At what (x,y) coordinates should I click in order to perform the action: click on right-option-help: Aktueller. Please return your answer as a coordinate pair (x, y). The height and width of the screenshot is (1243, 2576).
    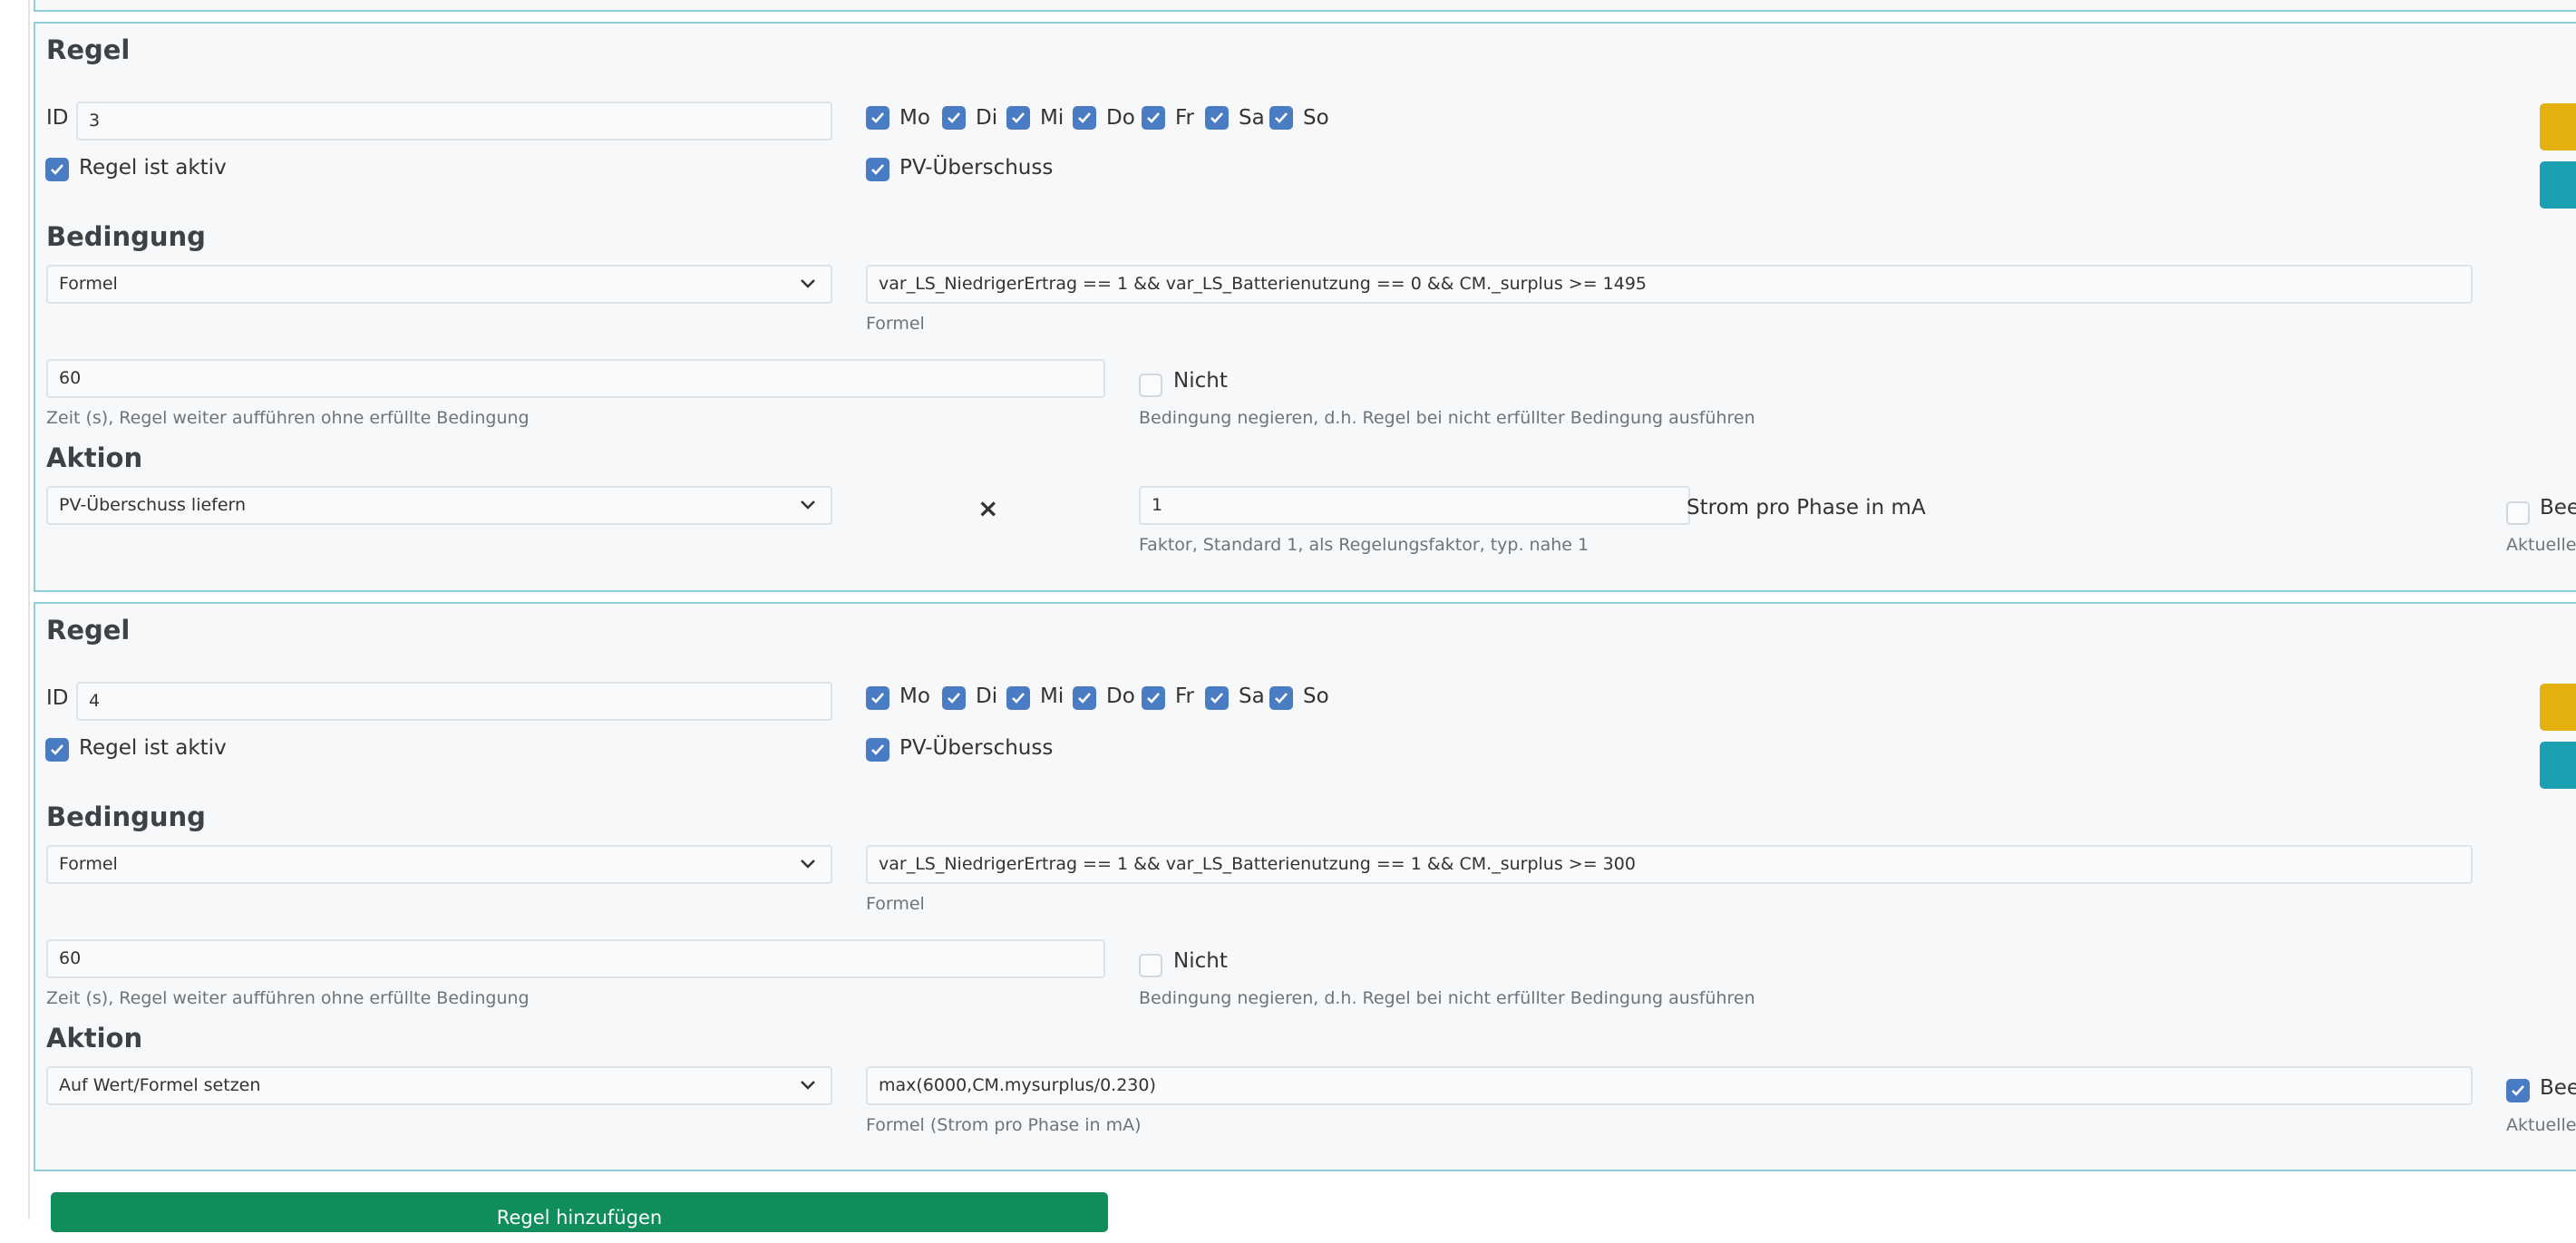
    Looking at the image, I should click on (2541, 545).